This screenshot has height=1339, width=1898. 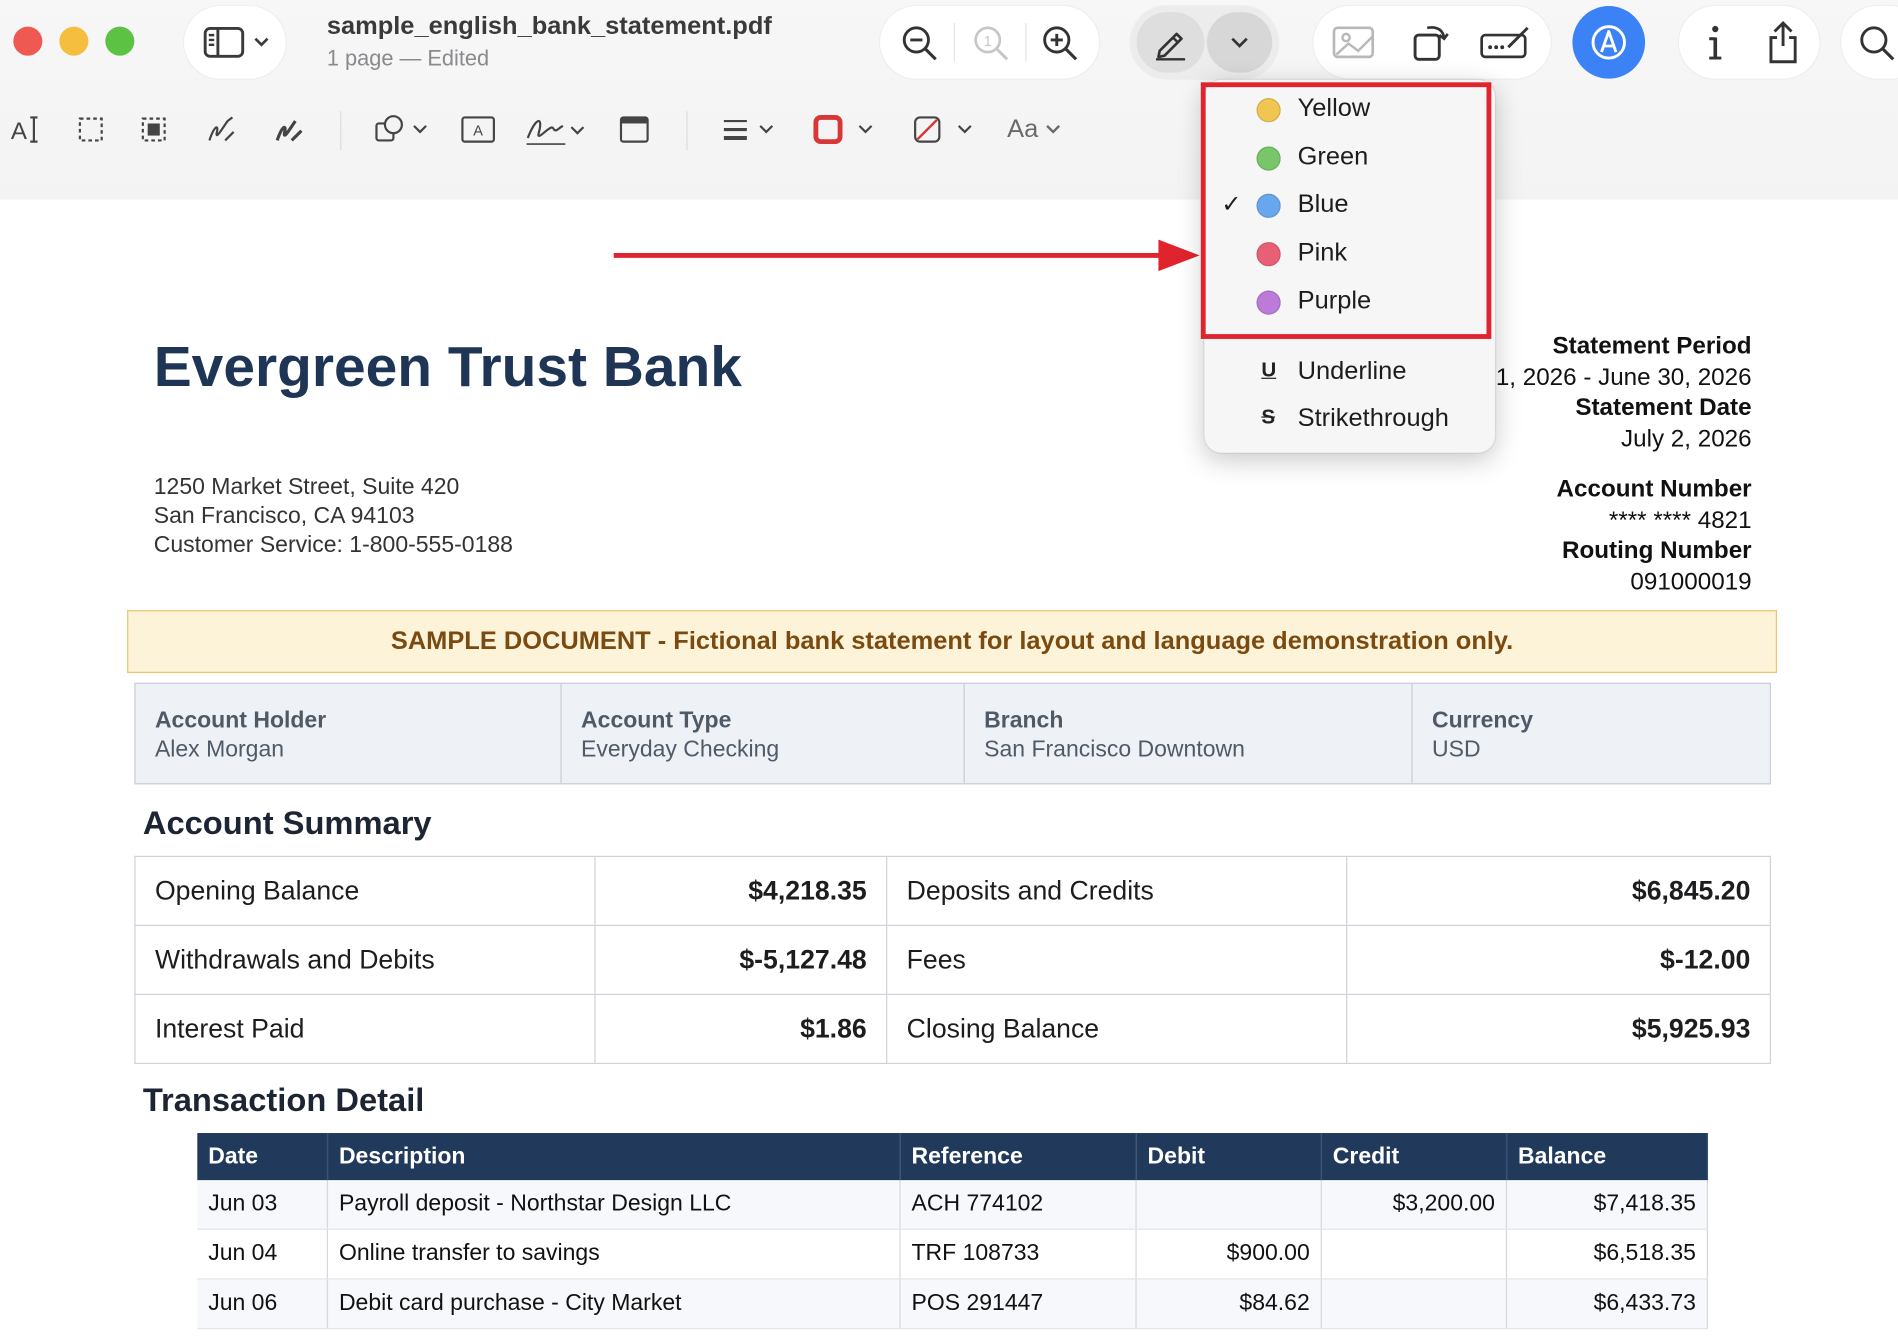 I want to click on summary-value: $6,845.20, so click(x=1558, y=891).